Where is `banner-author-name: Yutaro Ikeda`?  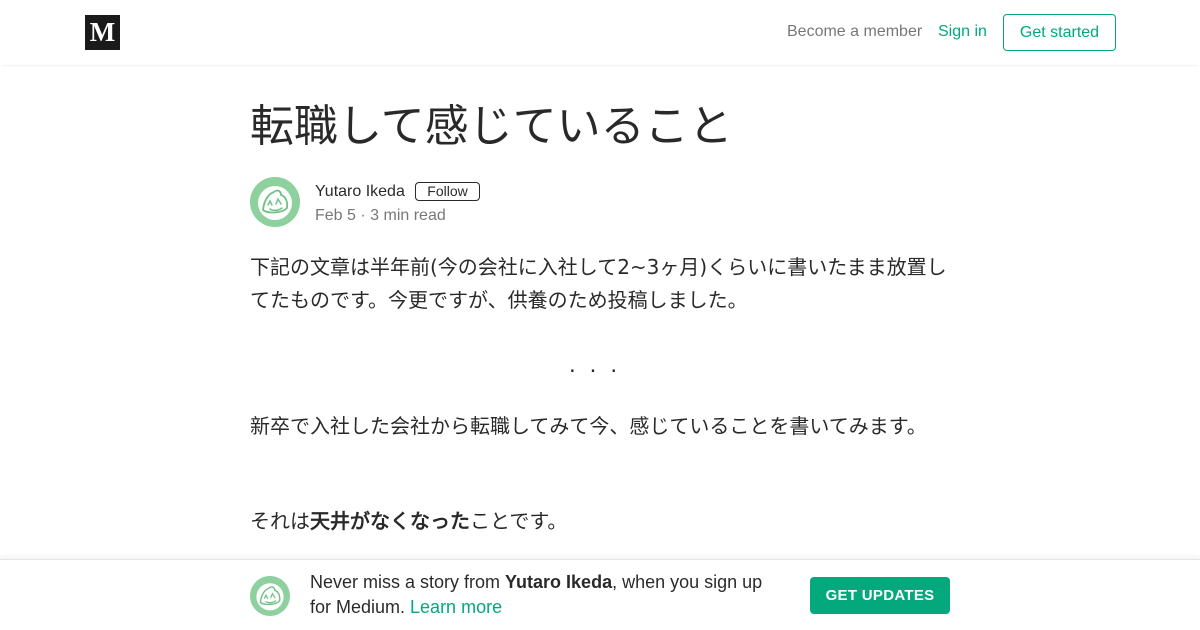
banner-author-name: Yutaro Ikeda is located at coordinates (559, 582).